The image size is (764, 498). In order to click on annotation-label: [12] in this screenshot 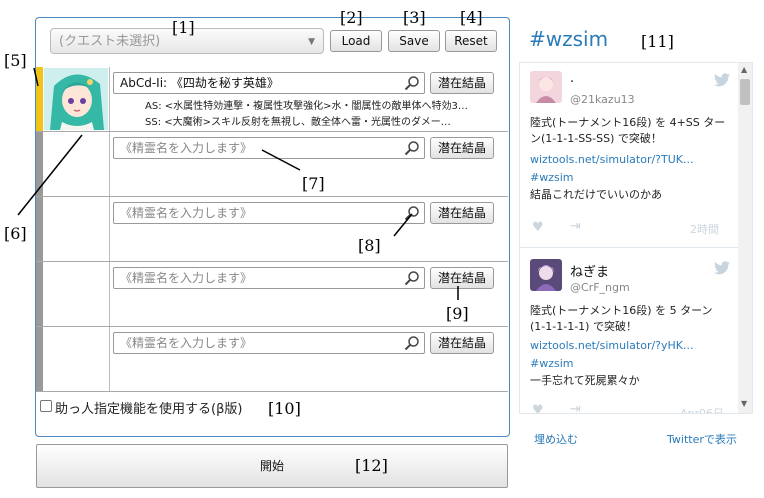, I will do `click(371, 465)`.